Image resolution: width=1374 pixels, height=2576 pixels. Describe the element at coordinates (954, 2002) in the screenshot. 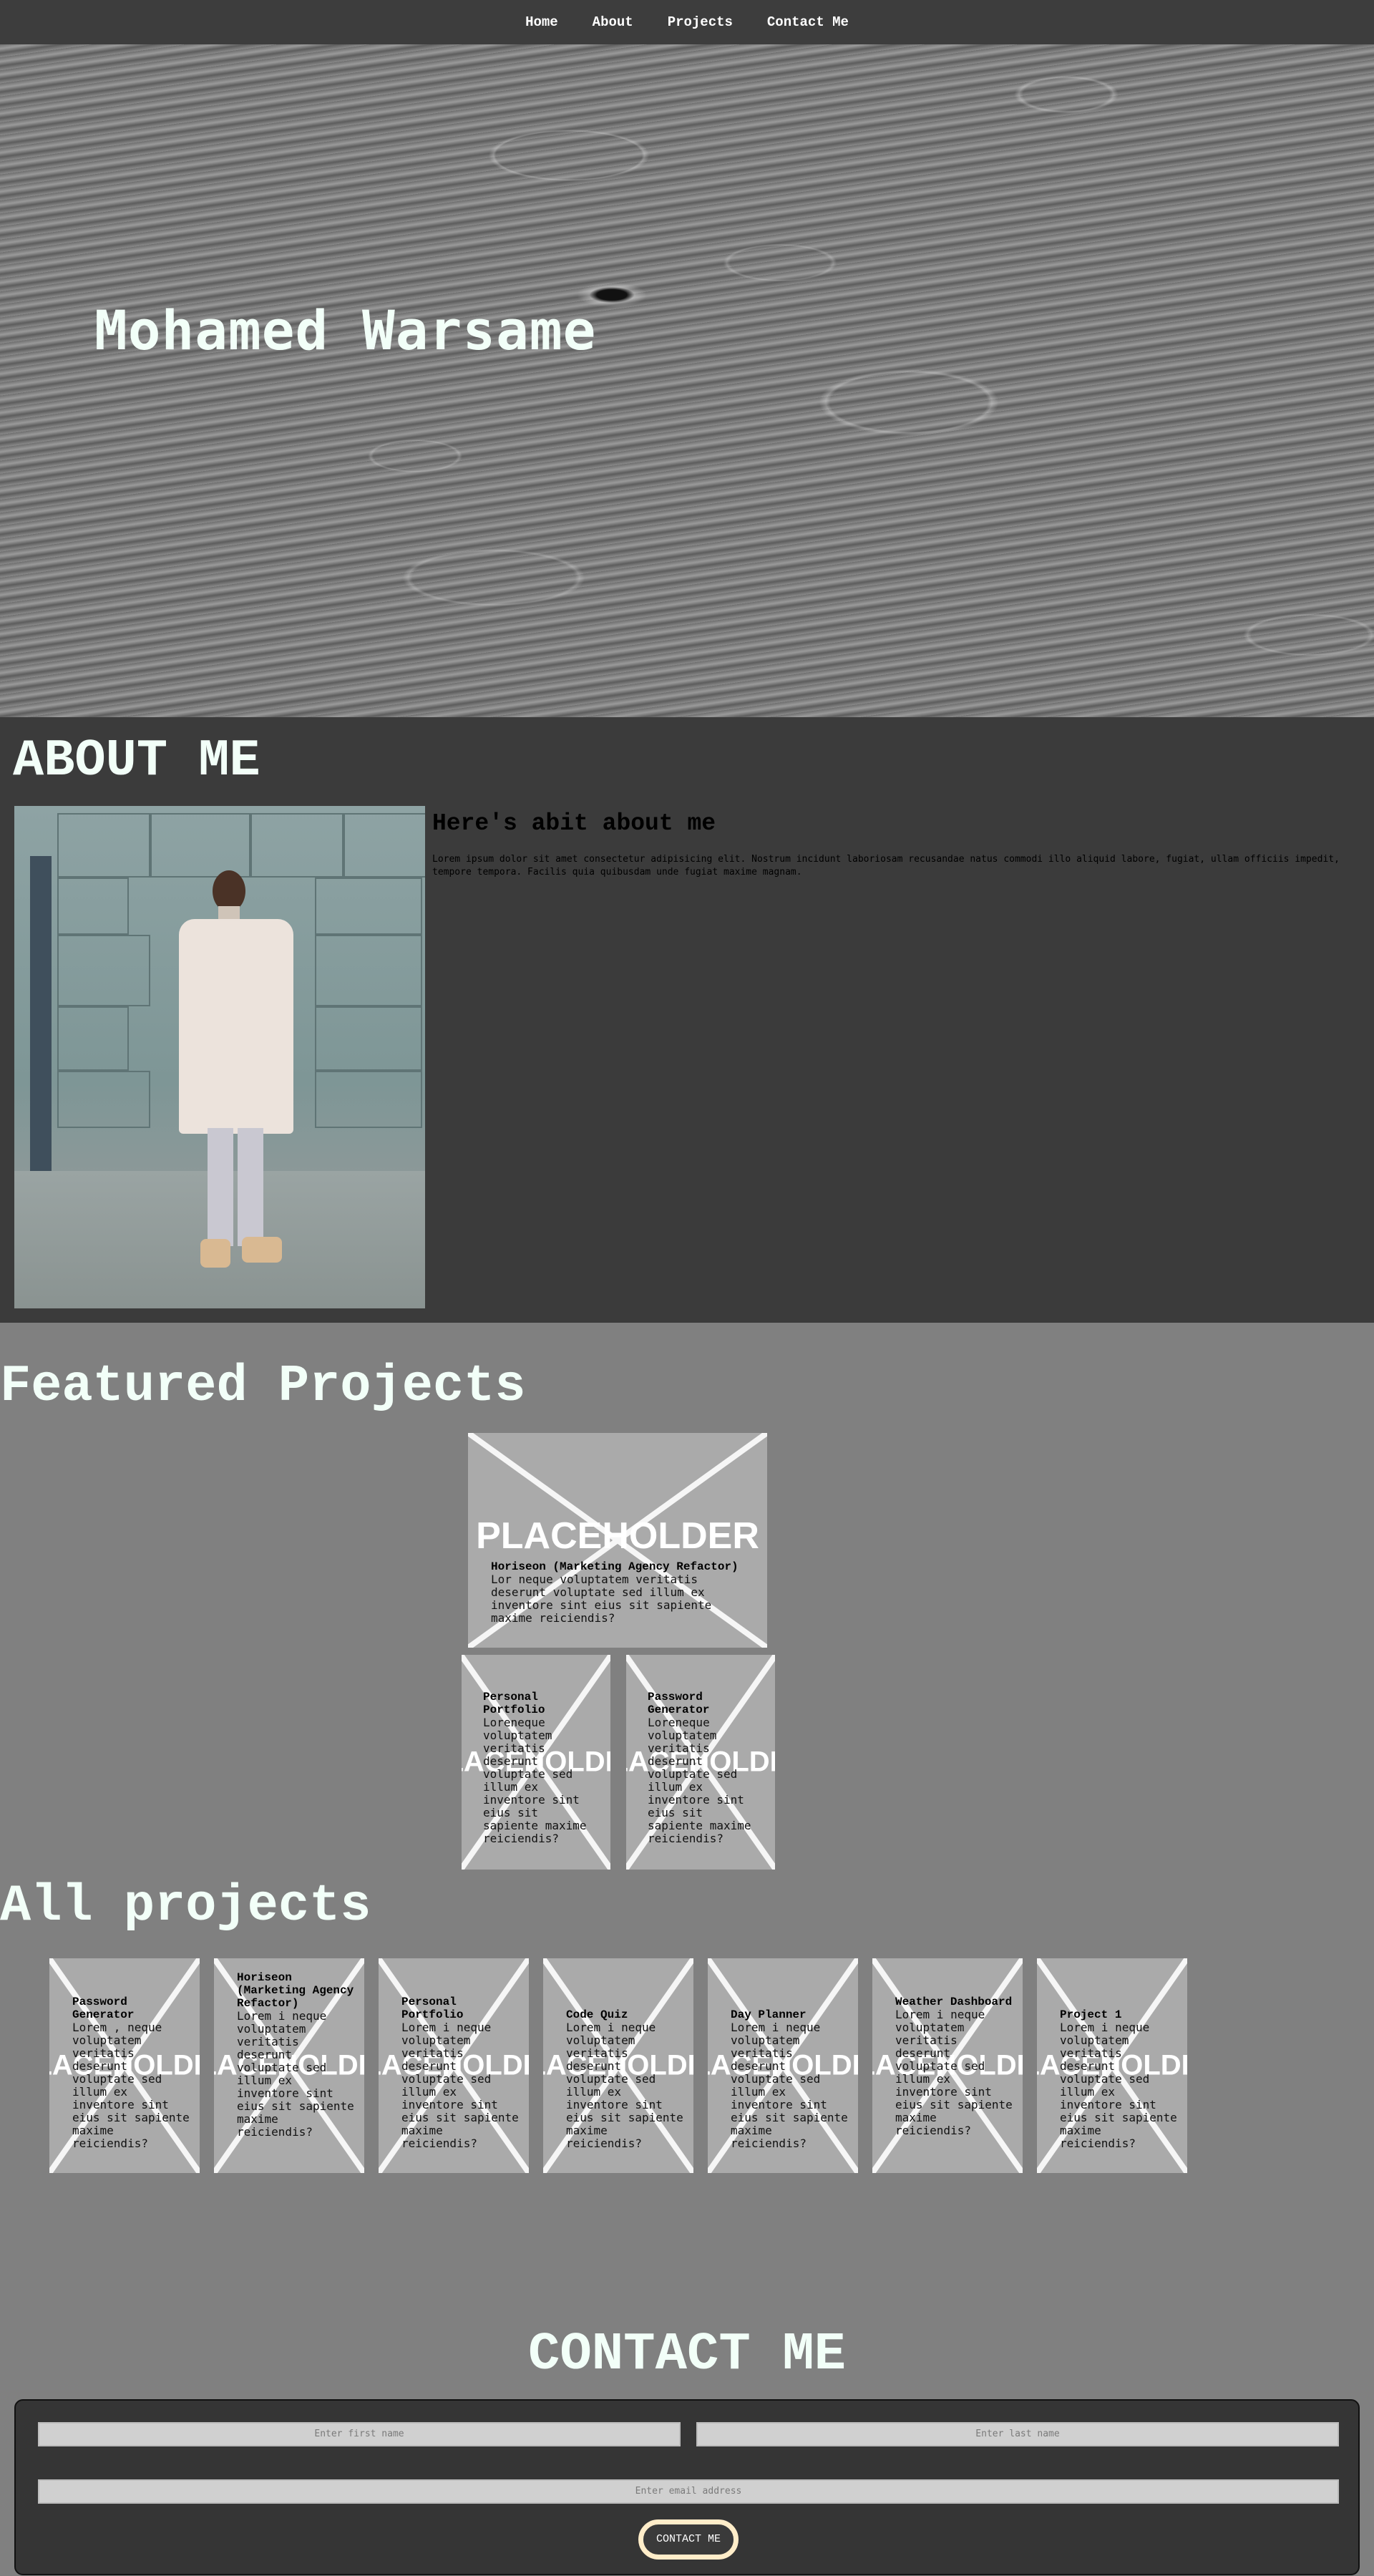

I see `project-name: Weather Dashboard` at that location.